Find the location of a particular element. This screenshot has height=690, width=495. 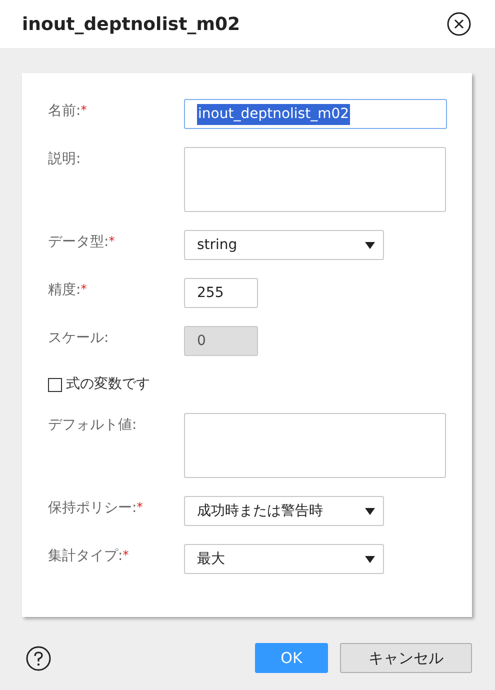

checkbox is located at coordinates (55, 385).